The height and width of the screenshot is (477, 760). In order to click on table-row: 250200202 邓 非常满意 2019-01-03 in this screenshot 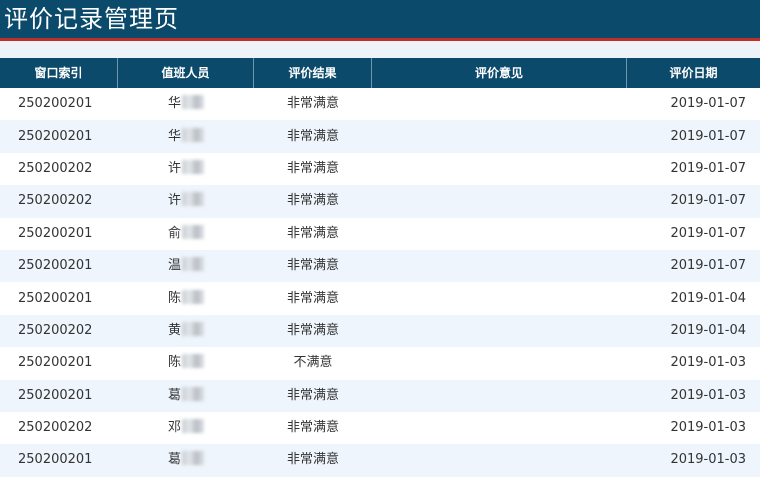, I will do `click(380, 428)`.